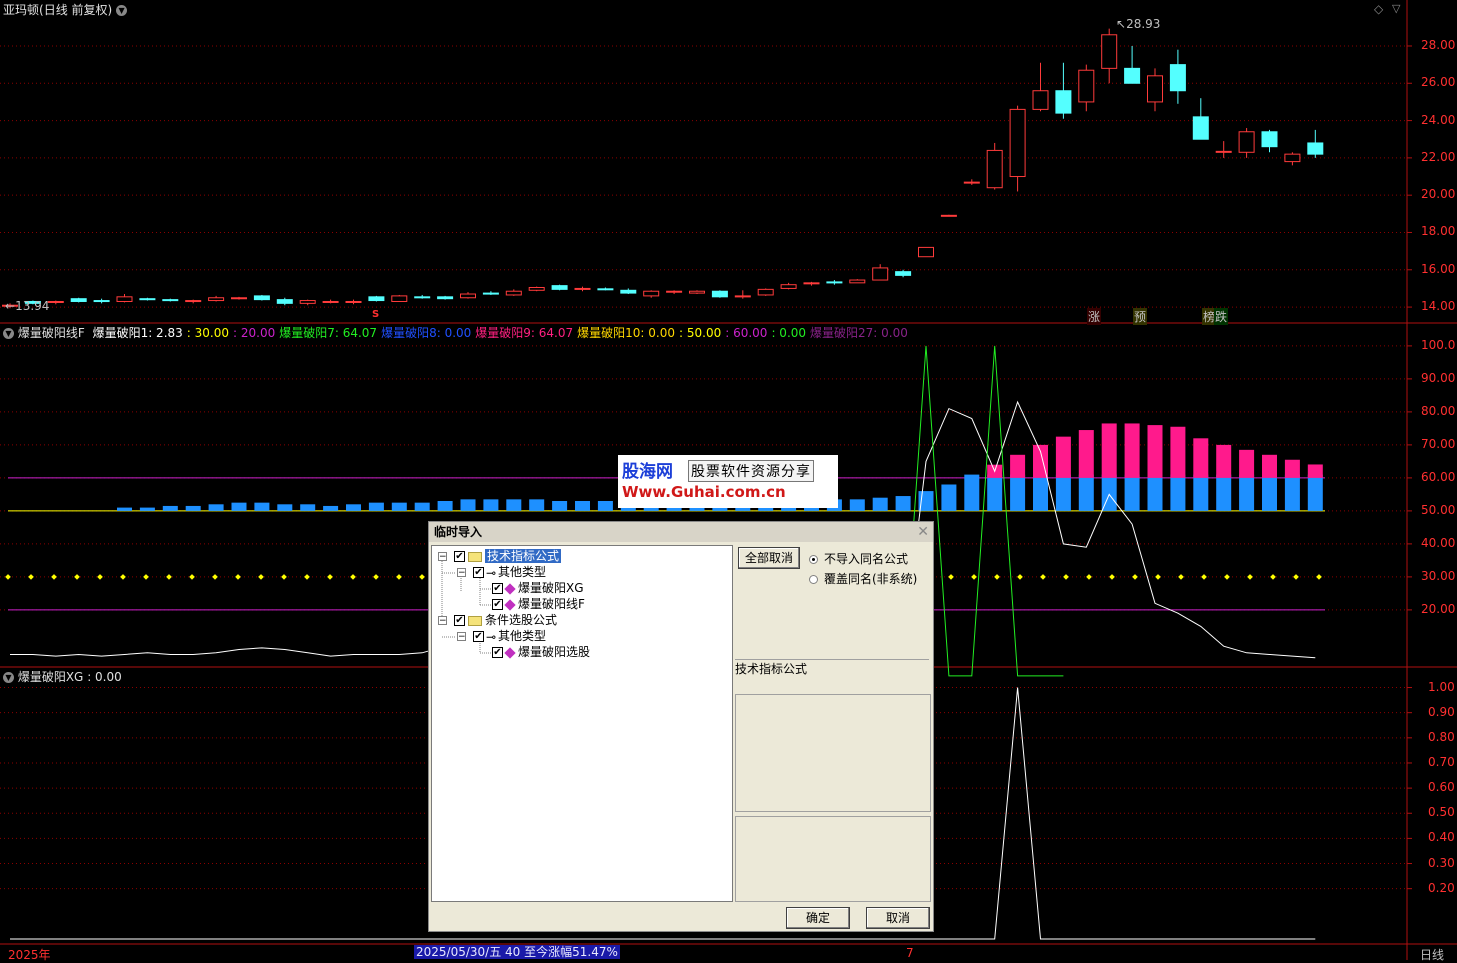 This screenshot has height=963, width=1457. What do you see at coordinates (1441, 812) in the screenshot?
I see `signal-tick-label: 0.50` at bounding box center [1441, 812].